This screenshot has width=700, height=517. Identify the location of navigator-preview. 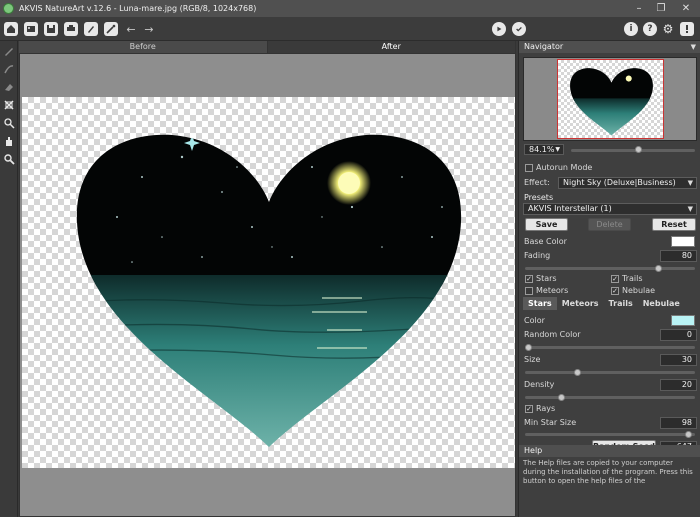
(610, 99).